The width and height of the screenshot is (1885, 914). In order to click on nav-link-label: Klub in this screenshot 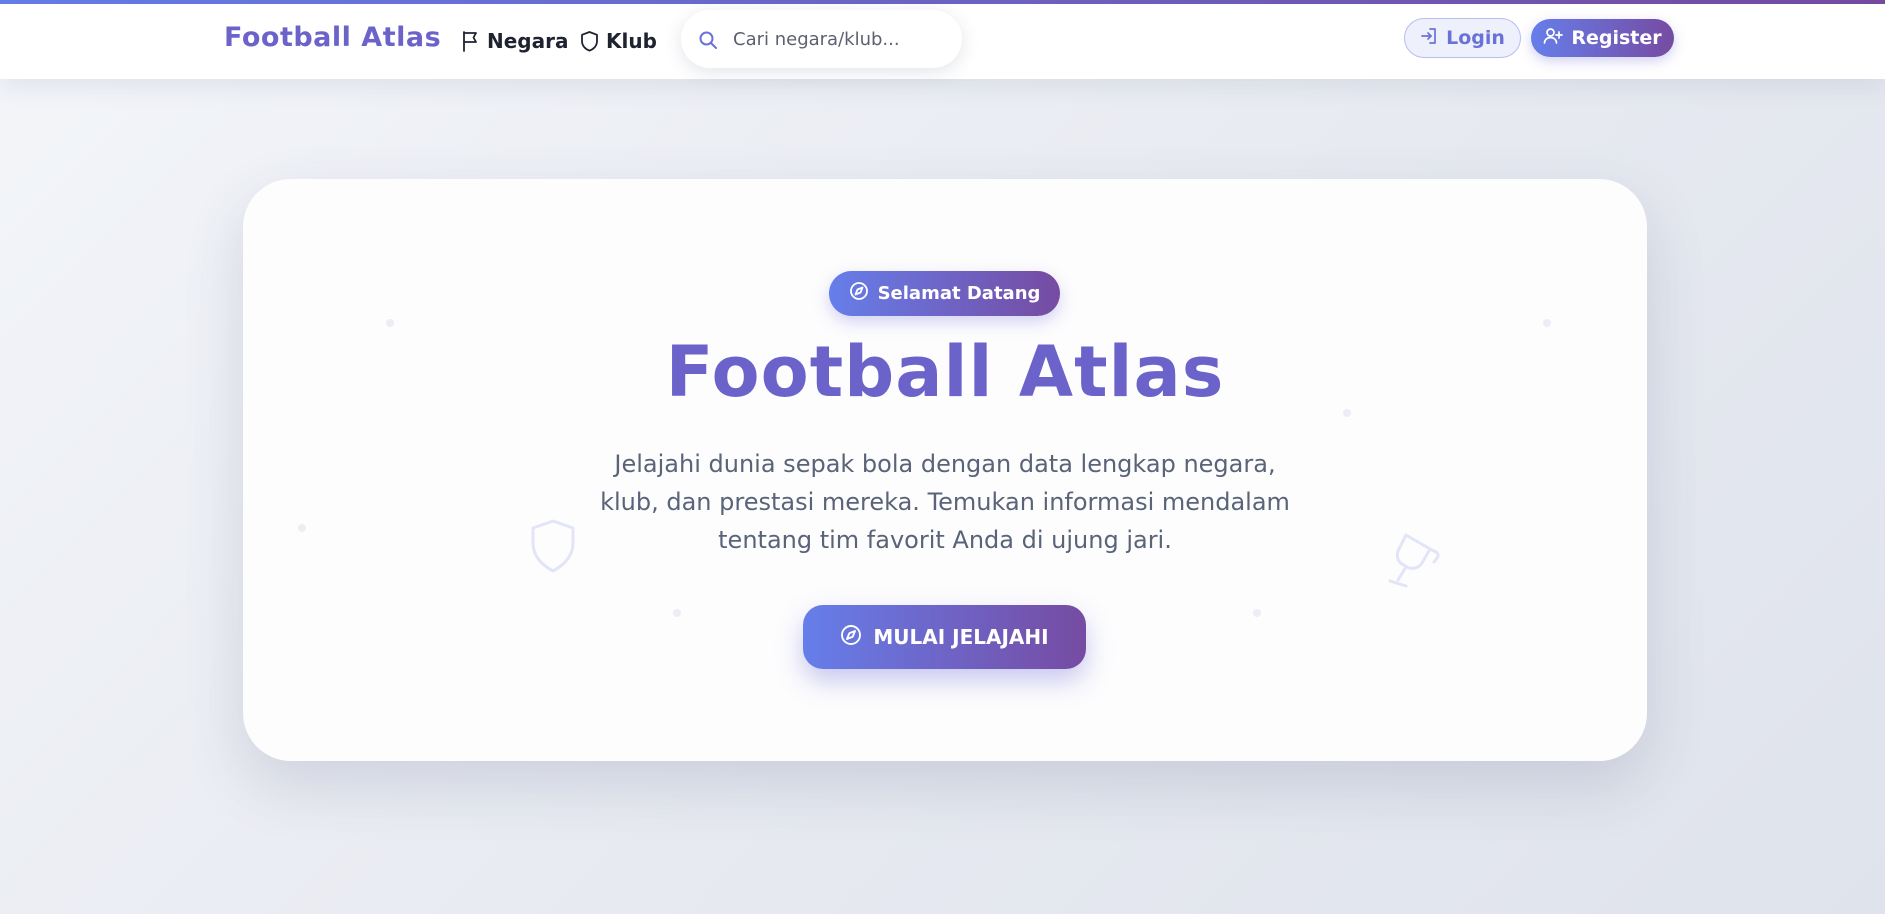, I will do `click(631, 41)`.